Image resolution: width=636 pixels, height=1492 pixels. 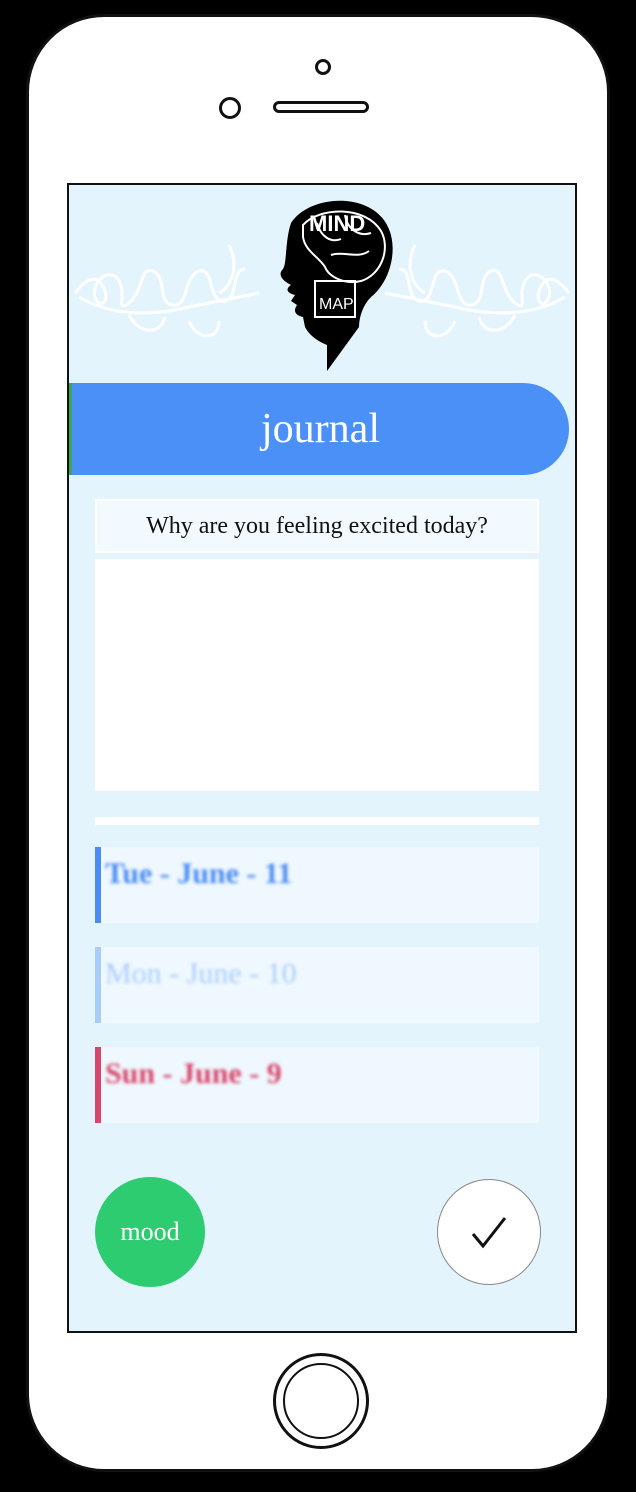 What do you see at coordinates (337, 223) in the screenshot?
I see `svg-text: MIND` at bounding box center [337, 223].